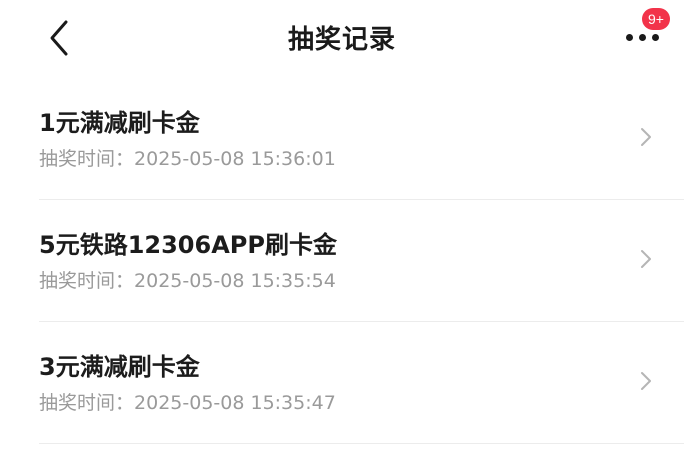 This screenshot has width=684, height=458. What do you see at coordinates (188, 245) in the screenshot?
I see `record-title: 5元铁路12306APP刷卡金` at bounding box center [188, 245].